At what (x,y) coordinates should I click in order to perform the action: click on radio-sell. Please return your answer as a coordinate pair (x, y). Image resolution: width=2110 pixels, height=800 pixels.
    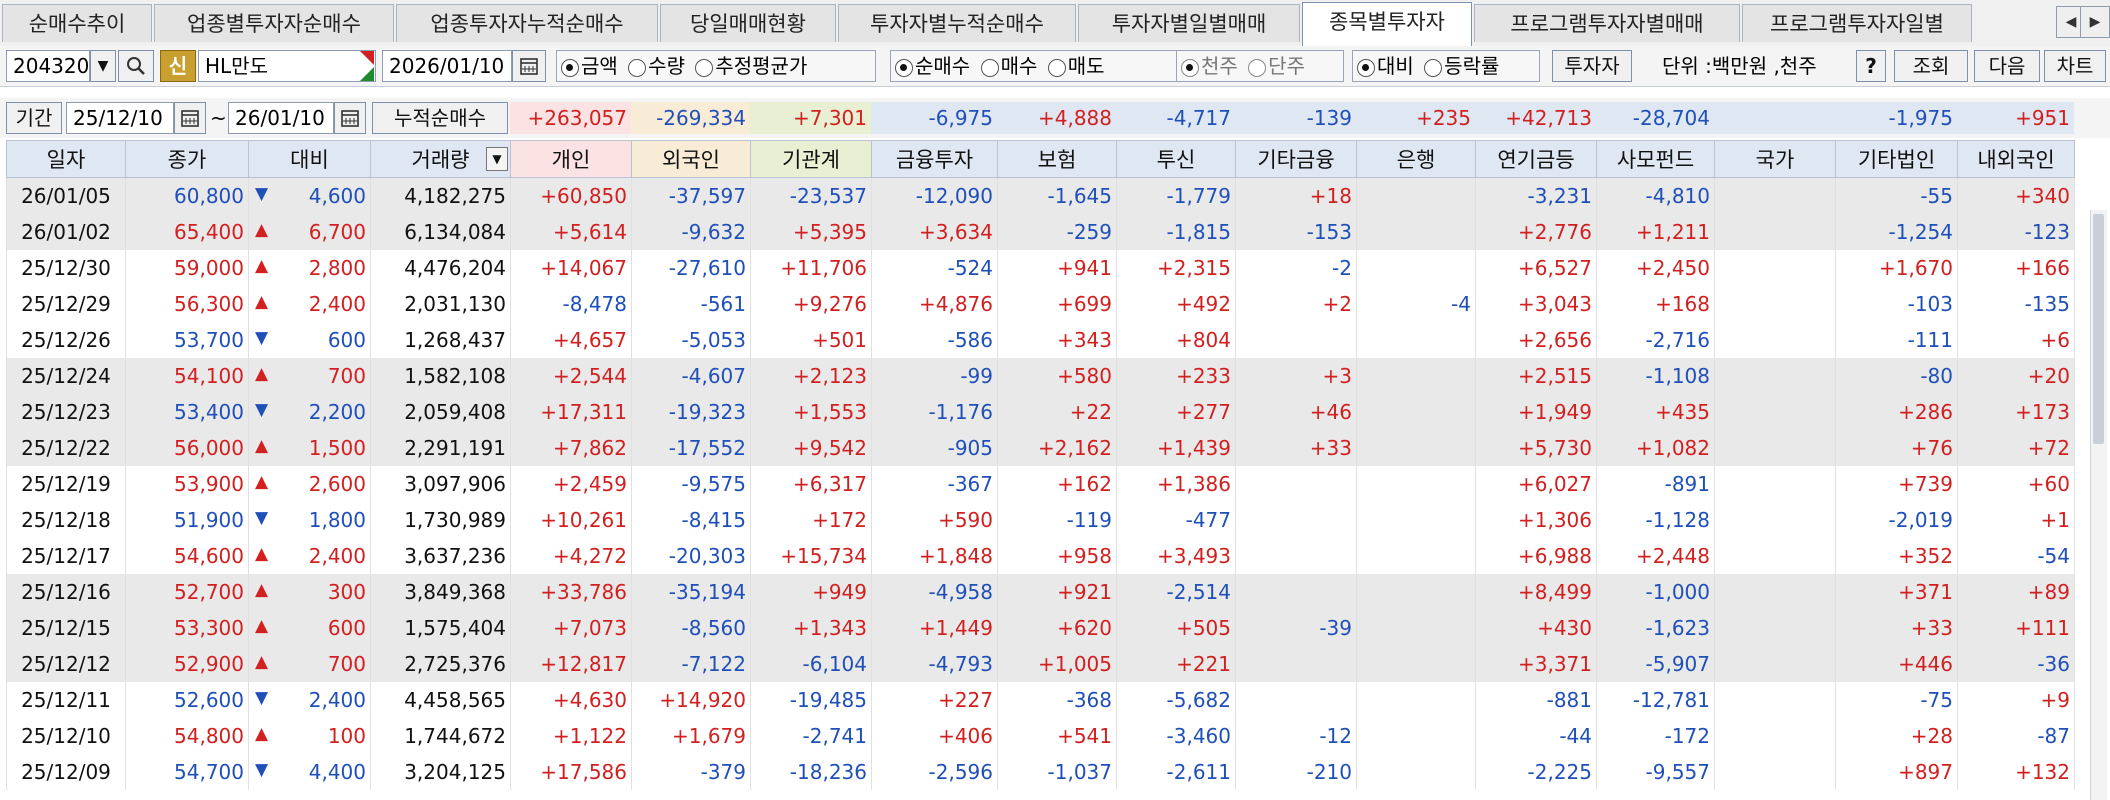
    Looking at the image, I should click on (1056, 67).